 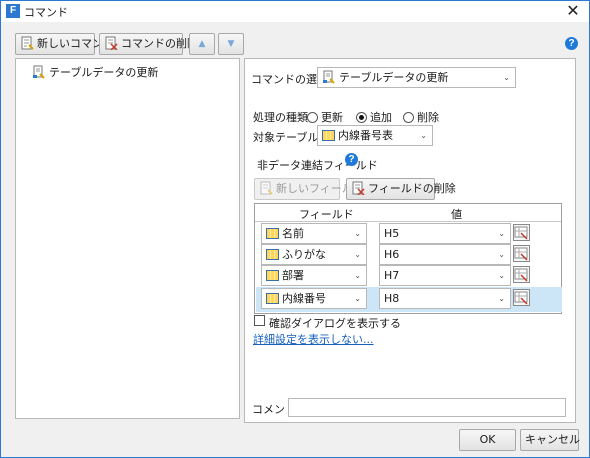 I want to click on field-value: H5, so click(x=392, y=233).